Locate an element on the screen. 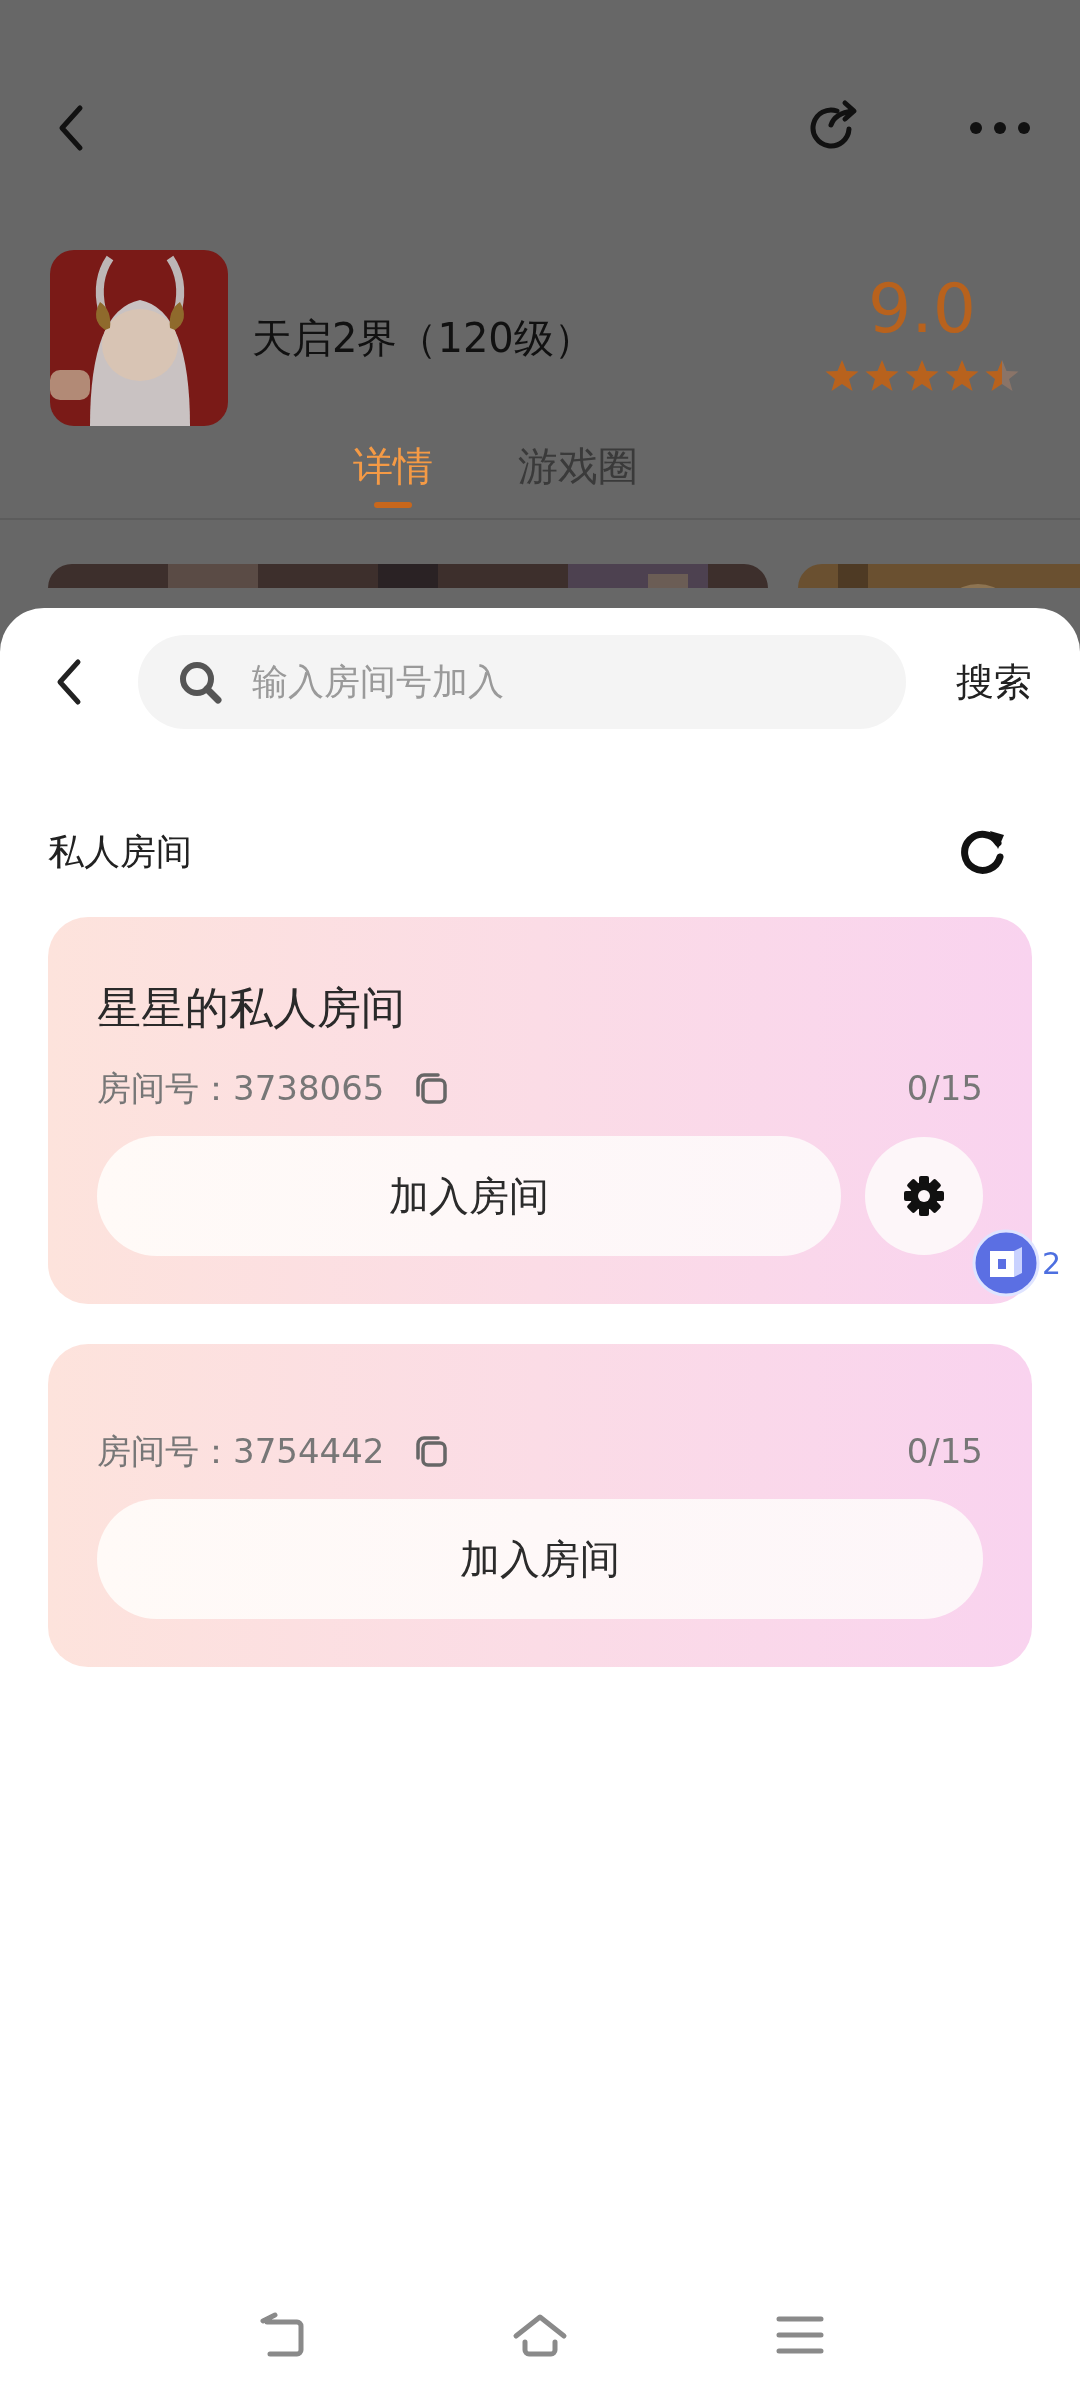 This screenshot has width=1080, height=2400. floating-count: 2 is located at coordinates (1052, 1263).